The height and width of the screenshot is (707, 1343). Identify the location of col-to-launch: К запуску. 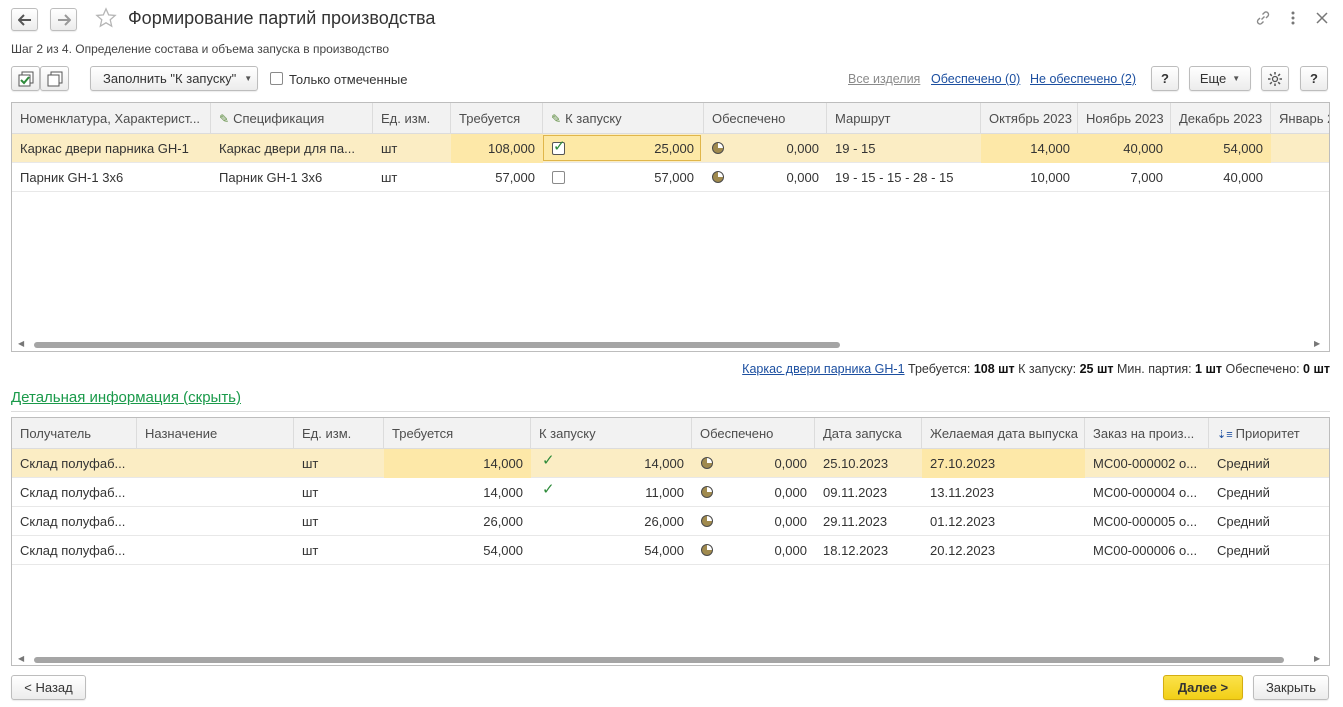
(611, 433).